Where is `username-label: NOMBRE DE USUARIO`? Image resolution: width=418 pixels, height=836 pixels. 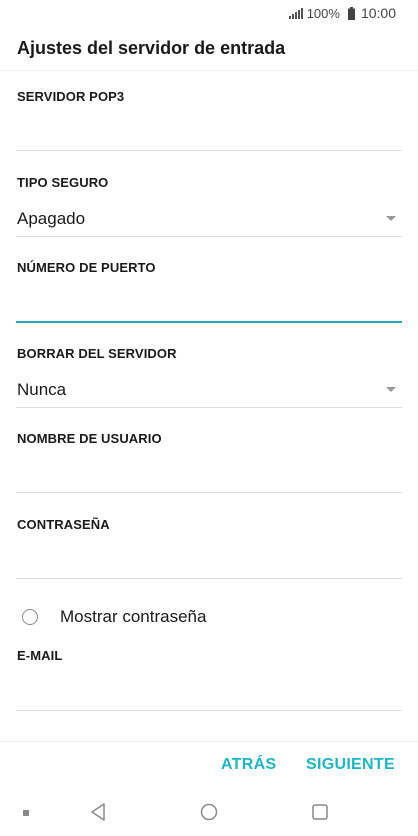
username-label: NOMBRE DE USUARIO is located at coordinates (89, 438).